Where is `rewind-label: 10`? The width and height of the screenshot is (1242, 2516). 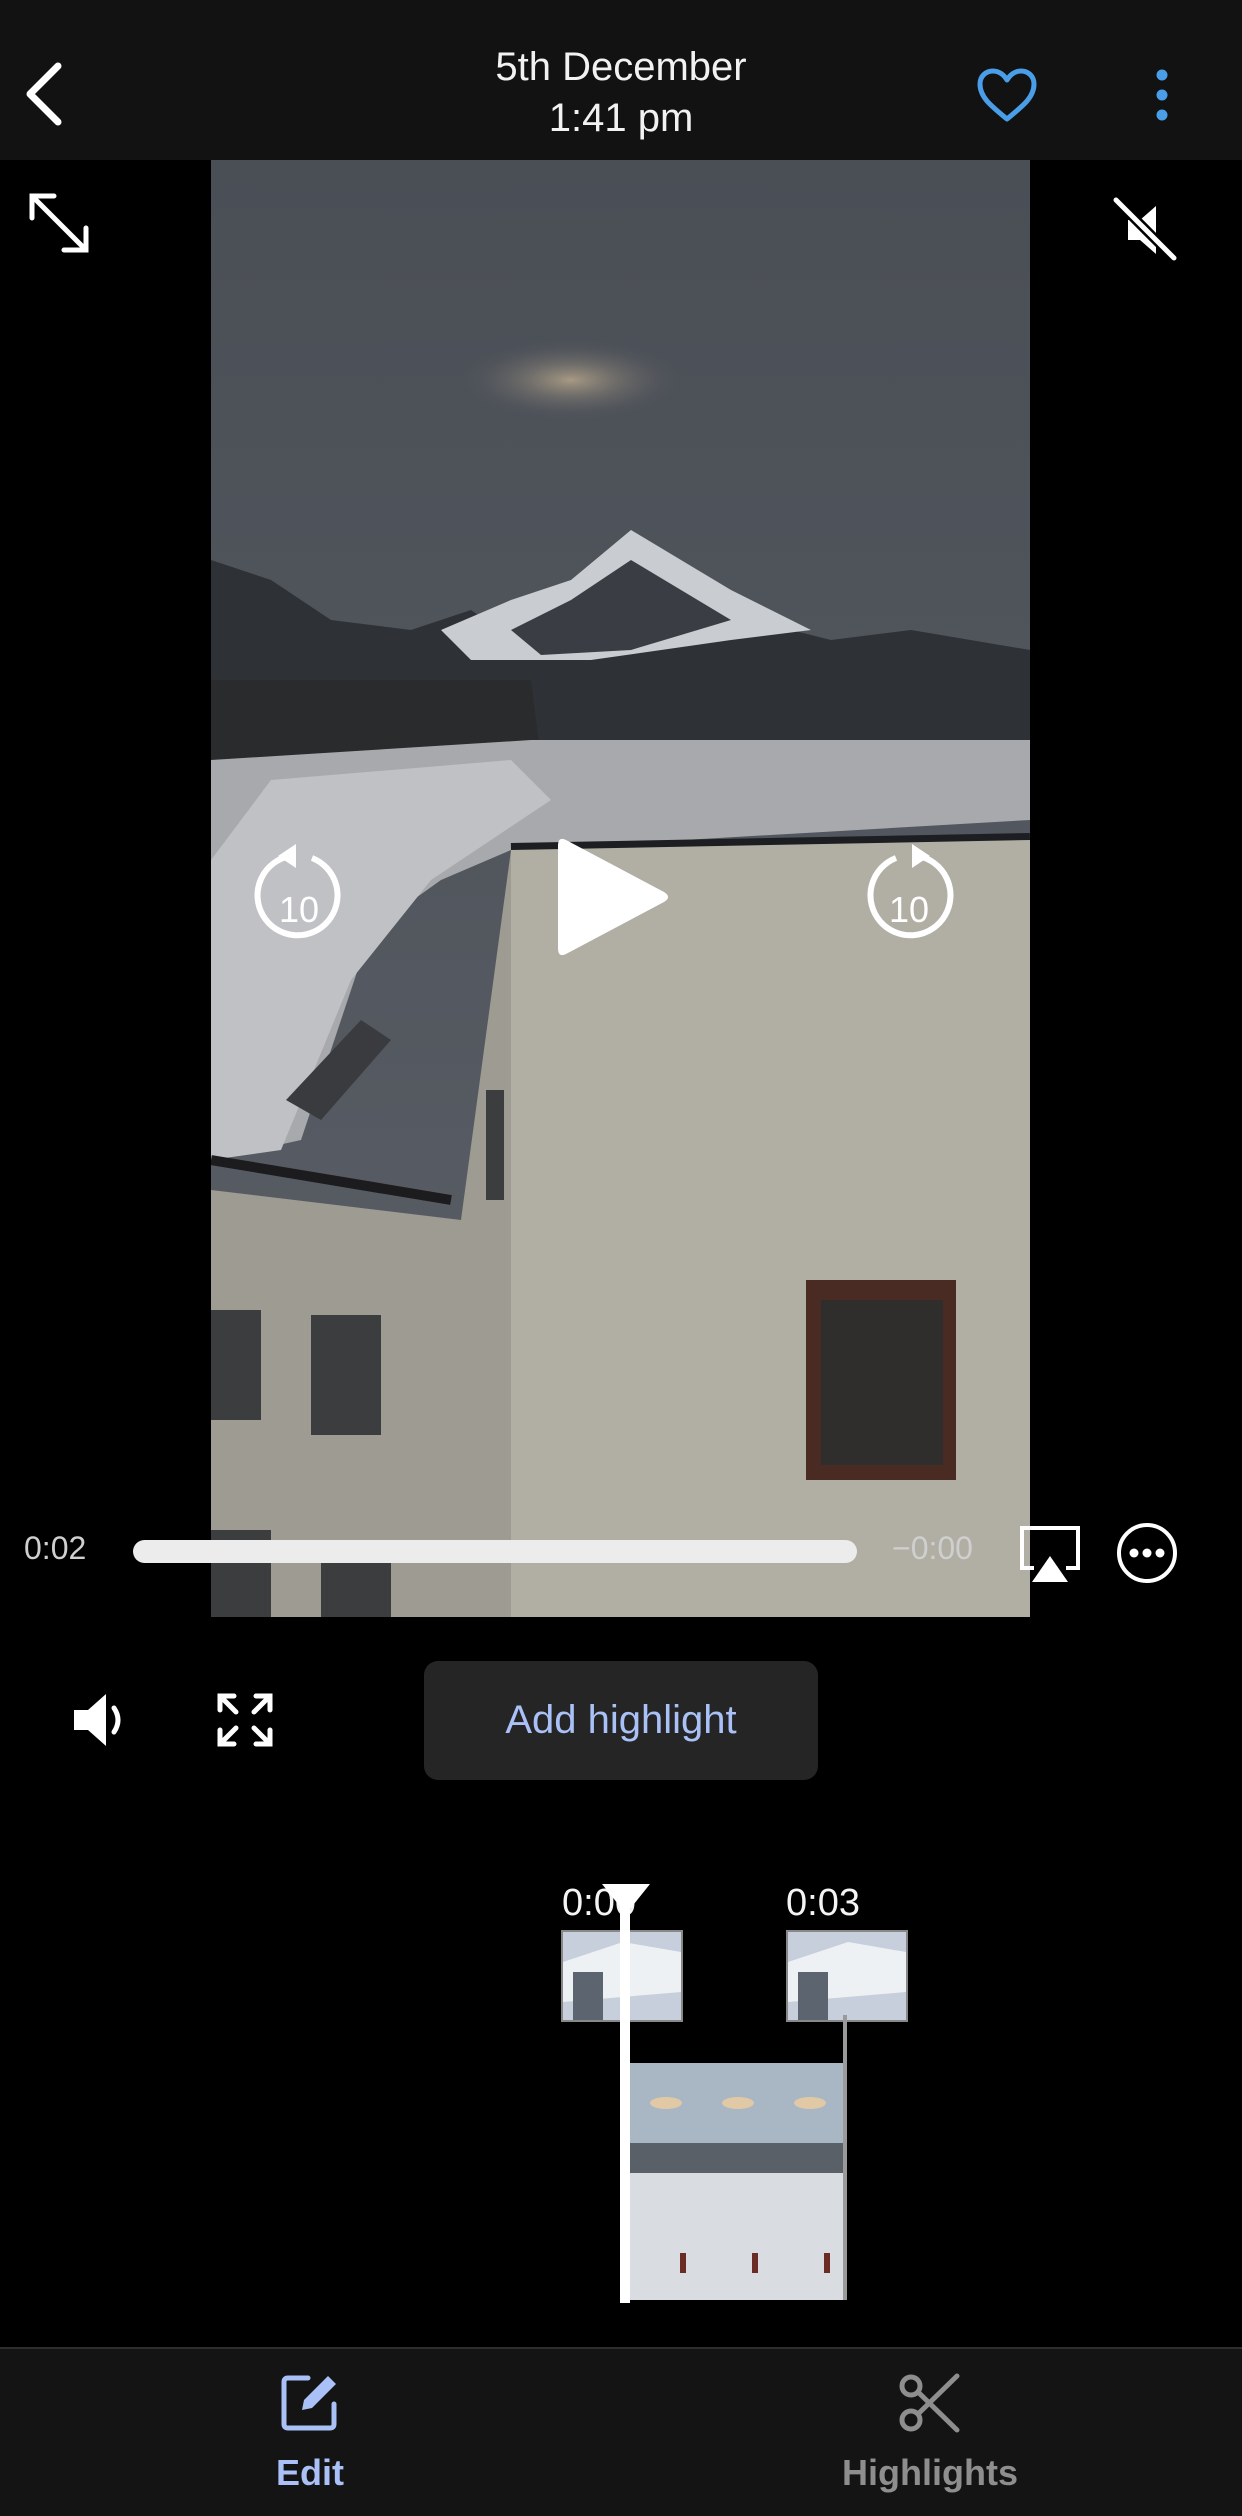 rewind-label: 10 is located at coordinates (299, 909).